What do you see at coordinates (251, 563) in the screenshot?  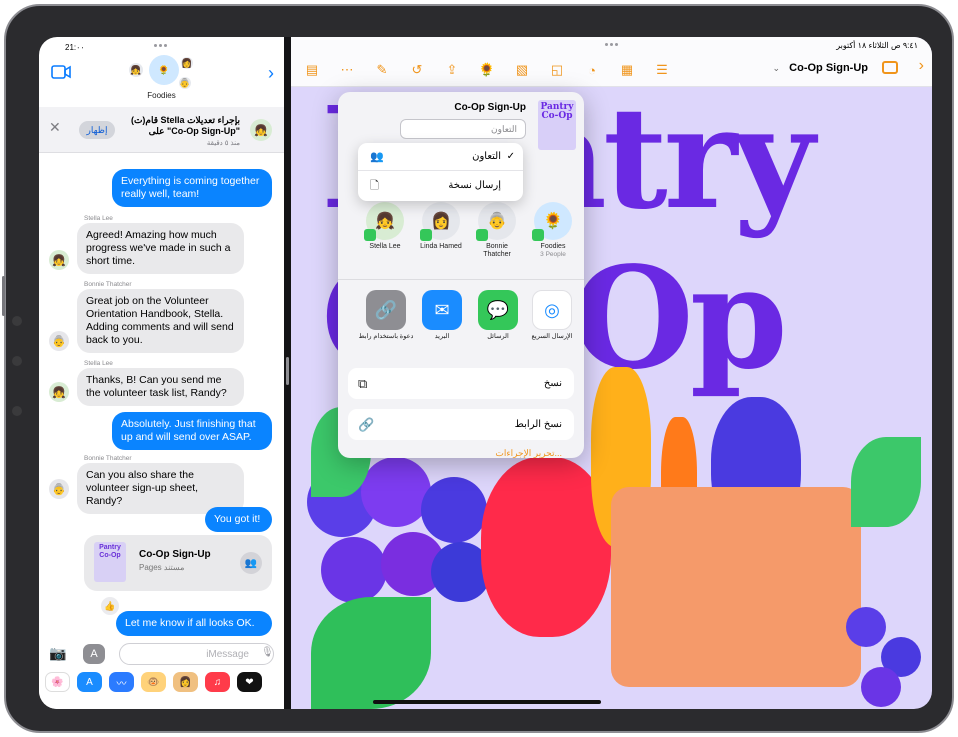 I see `collaborators-icon: 👥` at bounding box center [251, 563].